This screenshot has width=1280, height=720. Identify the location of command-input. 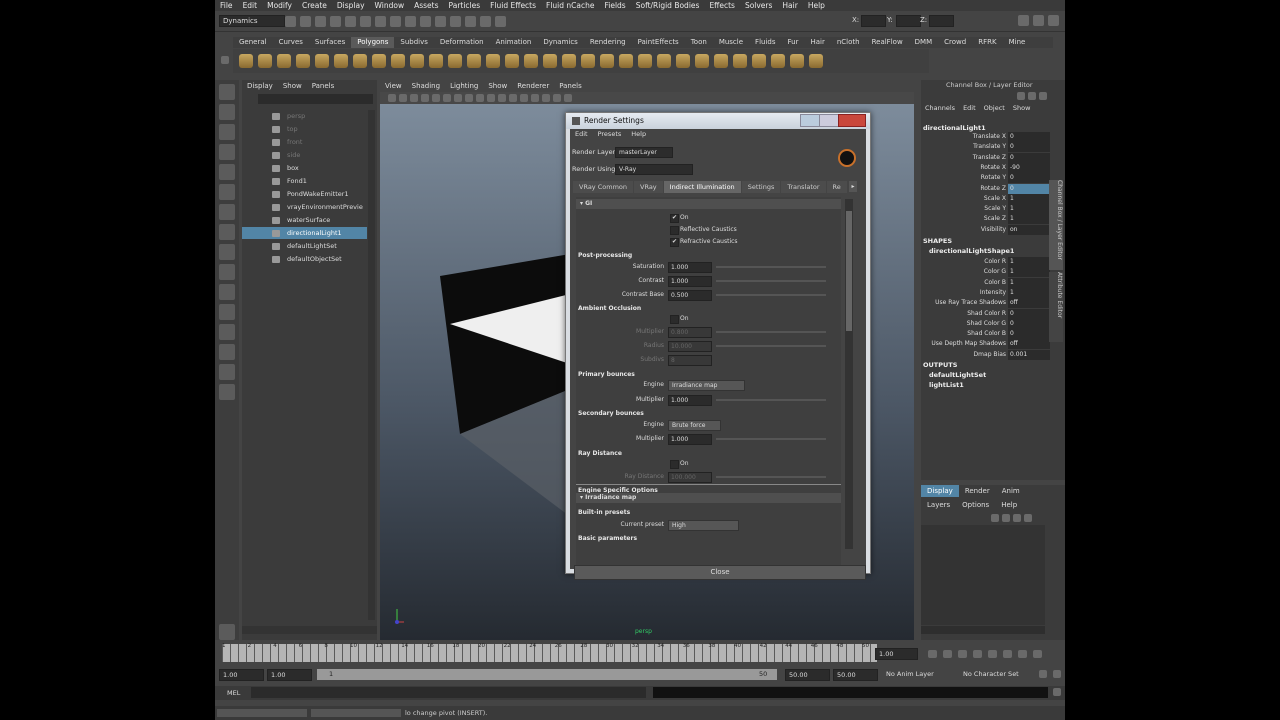
(448, 692).